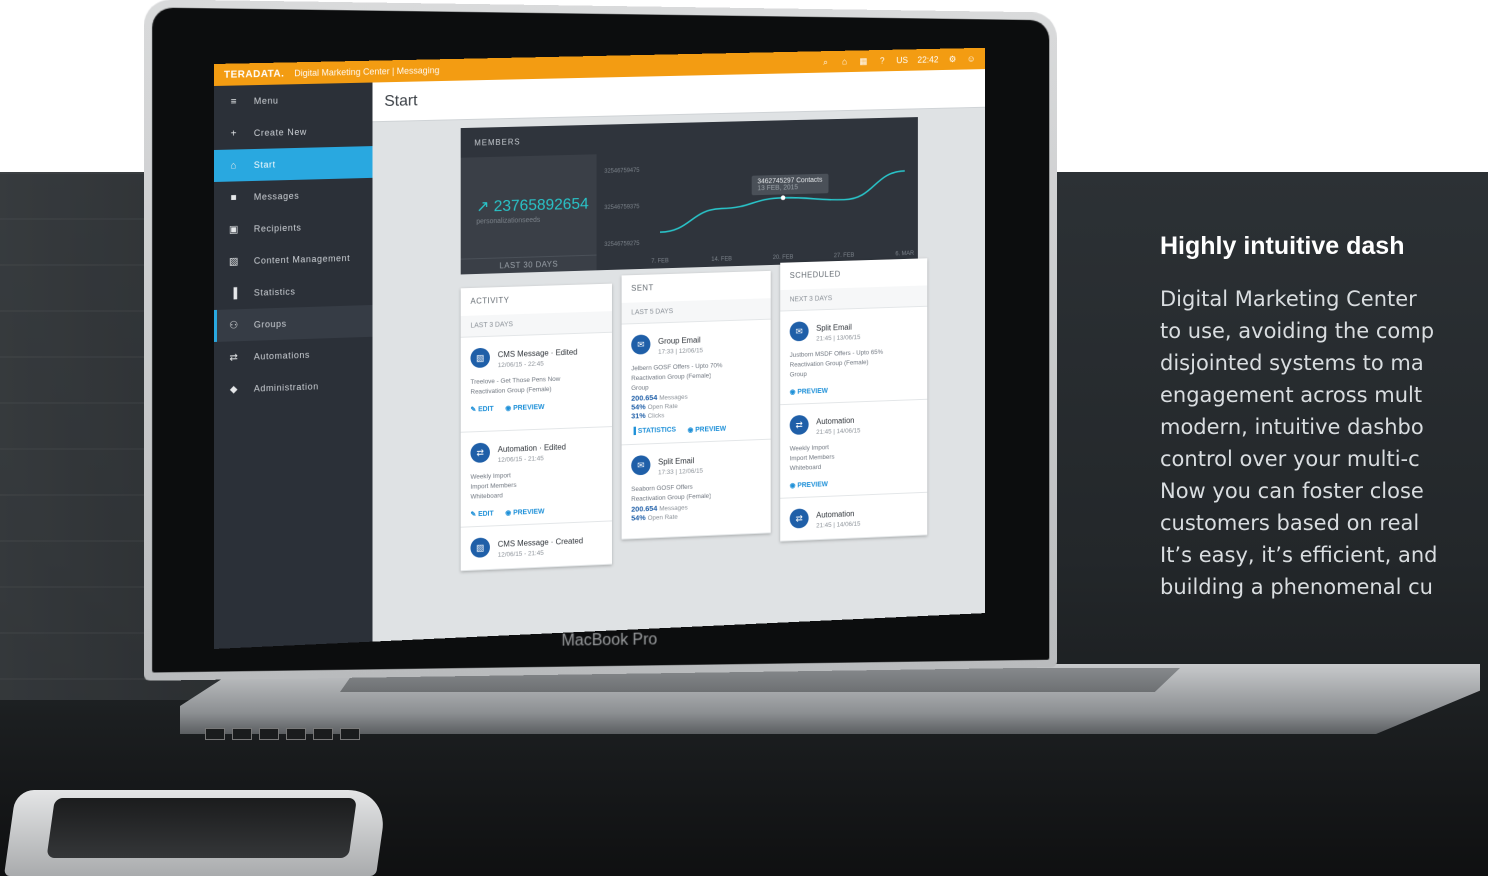  What do you see at coordinates (282, 355) in the screenshot?
I see `sidebar-item-label: Automations` at bounding box center [282, 355].